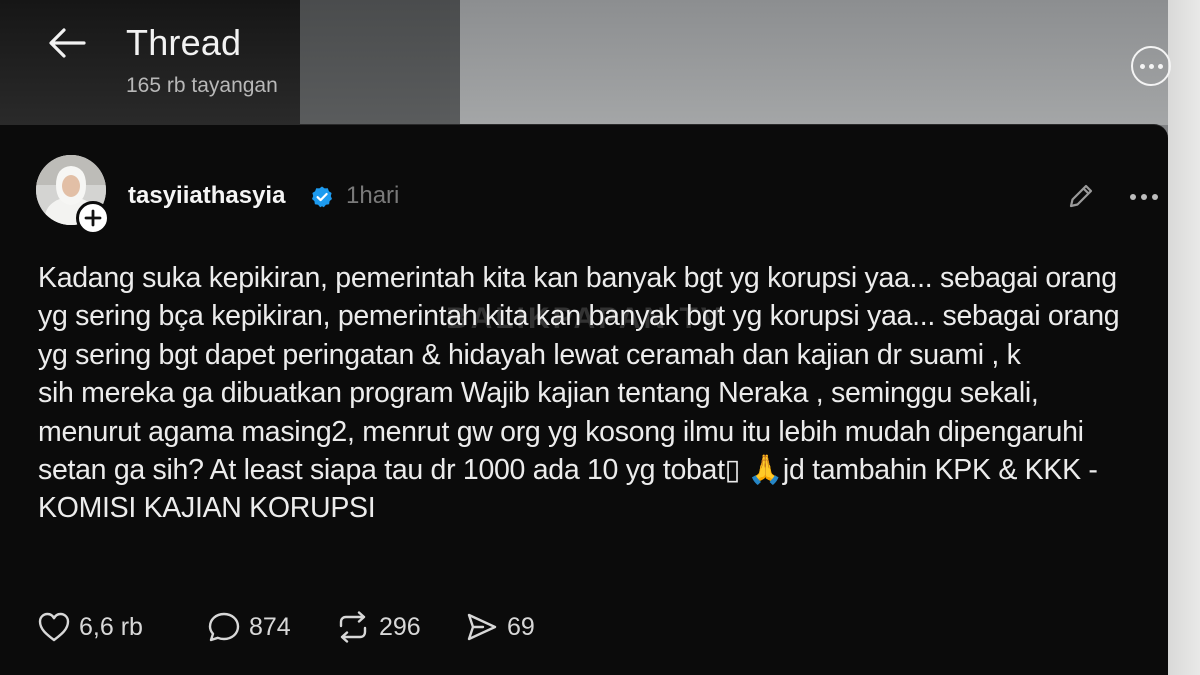  What do you see at coordinates (207, 508) in the screenshot?
I see `post-line: KOMISI KAJIAN KORUPSI` at bounding box center [207, 508].